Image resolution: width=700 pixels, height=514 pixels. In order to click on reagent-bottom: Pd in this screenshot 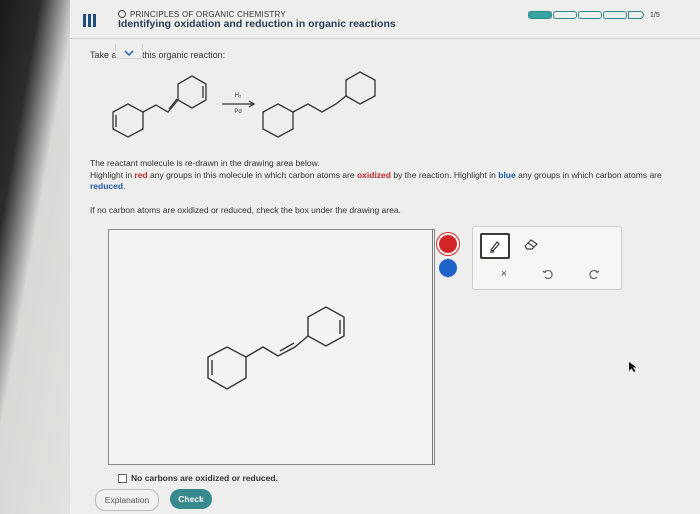, I will do `click(237, 112)`.